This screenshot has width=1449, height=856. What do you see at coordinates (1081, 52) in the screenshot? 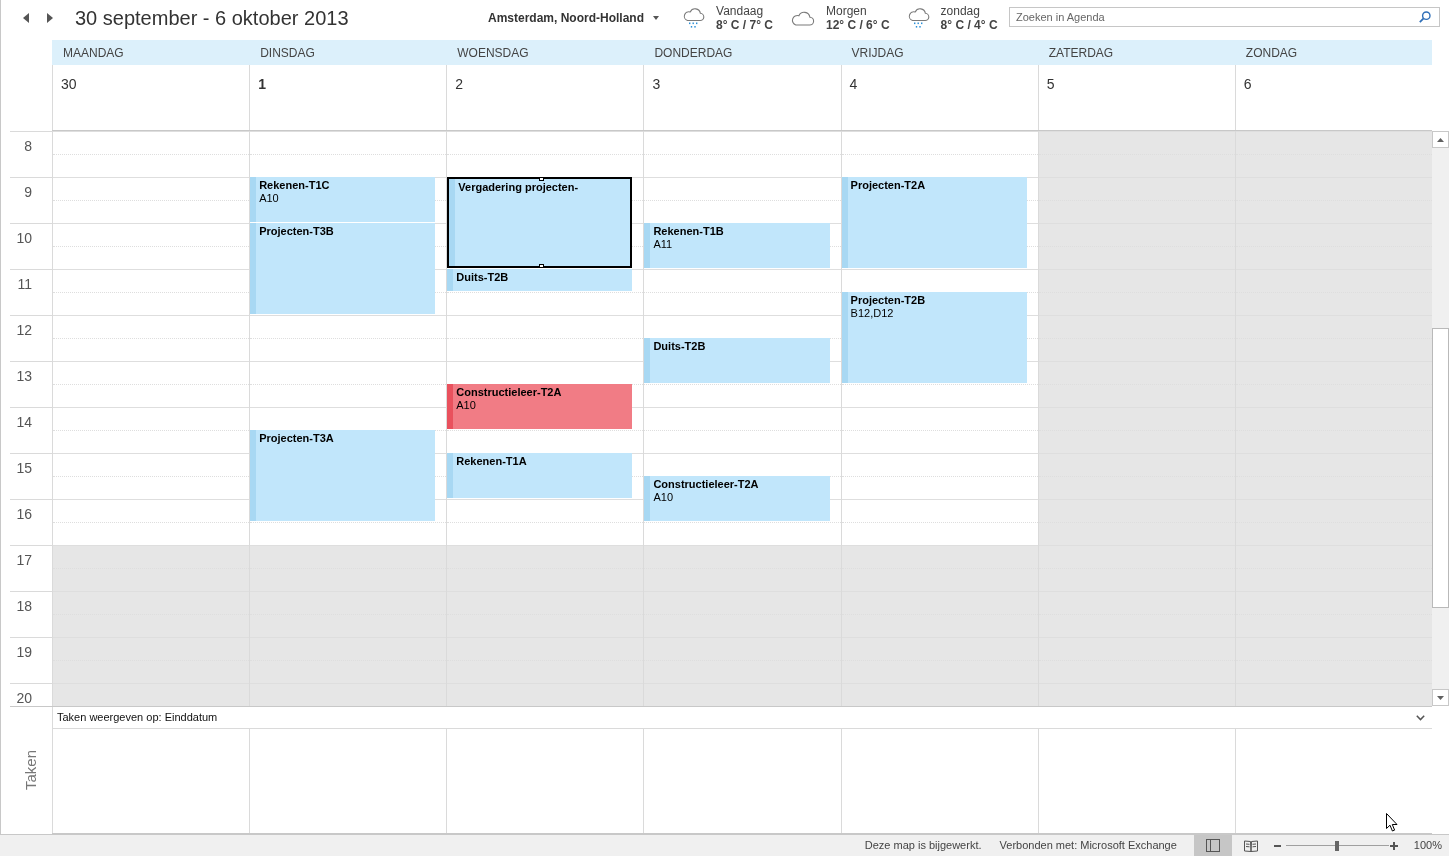
I see `day-name: ZATERDAG` at bounding box center [1081, 52].